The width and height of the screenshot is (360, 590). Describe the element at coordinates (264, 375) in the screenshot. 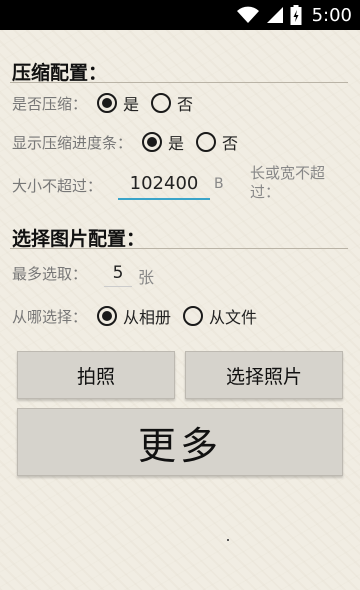

I see `choose-photo-button: 选择照片` at that location.